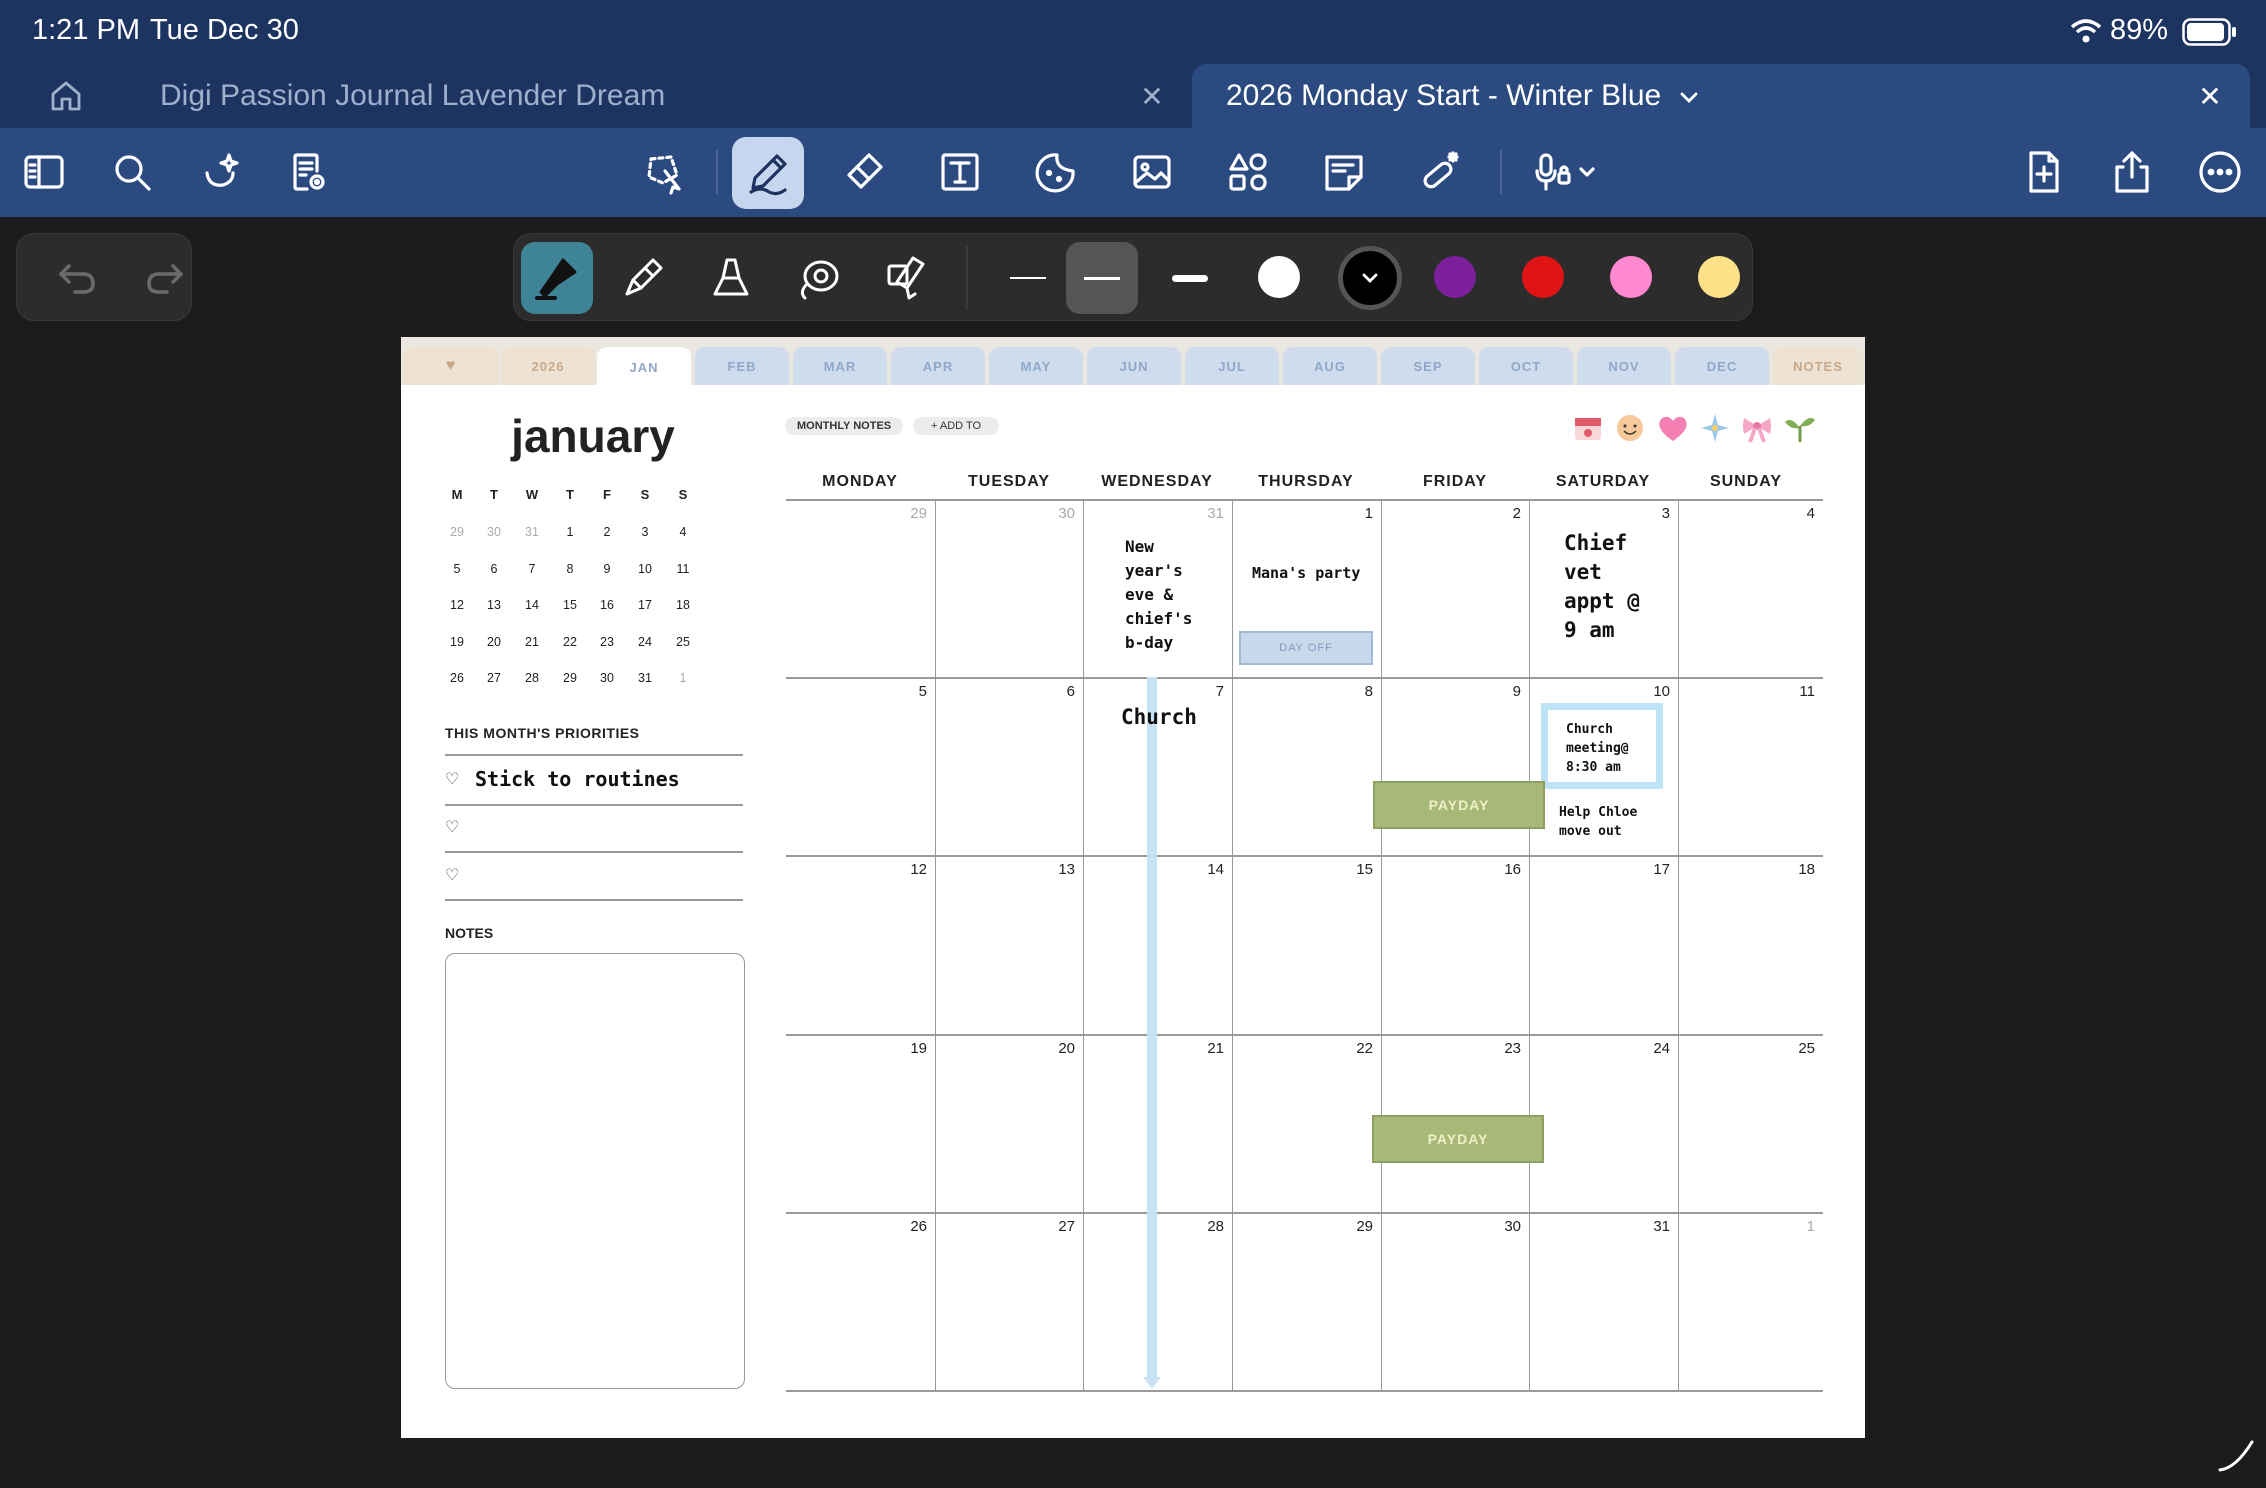 The width and height of the screenshot is (2266, 1488). What do you see at coordinates (1152, 172) in the screenshot?
I see `image-icon` at bounding box center [1152, 172].